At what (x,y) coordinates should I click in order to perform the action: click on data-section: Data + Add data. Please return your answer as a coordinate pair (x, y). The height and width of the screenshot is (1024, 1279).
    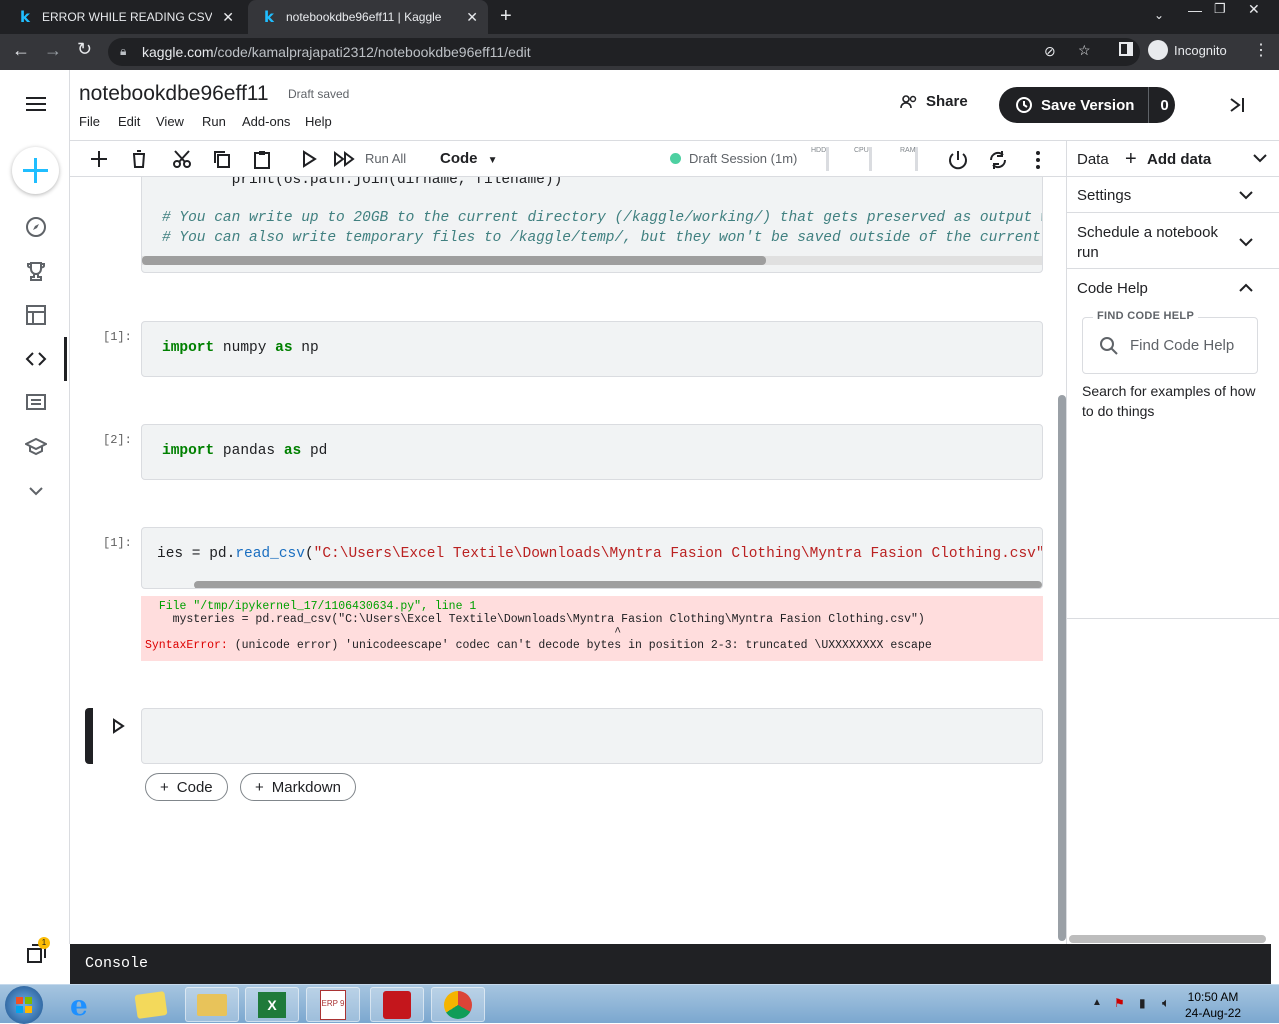
    Looking at the image, I should click on (1173, 159).